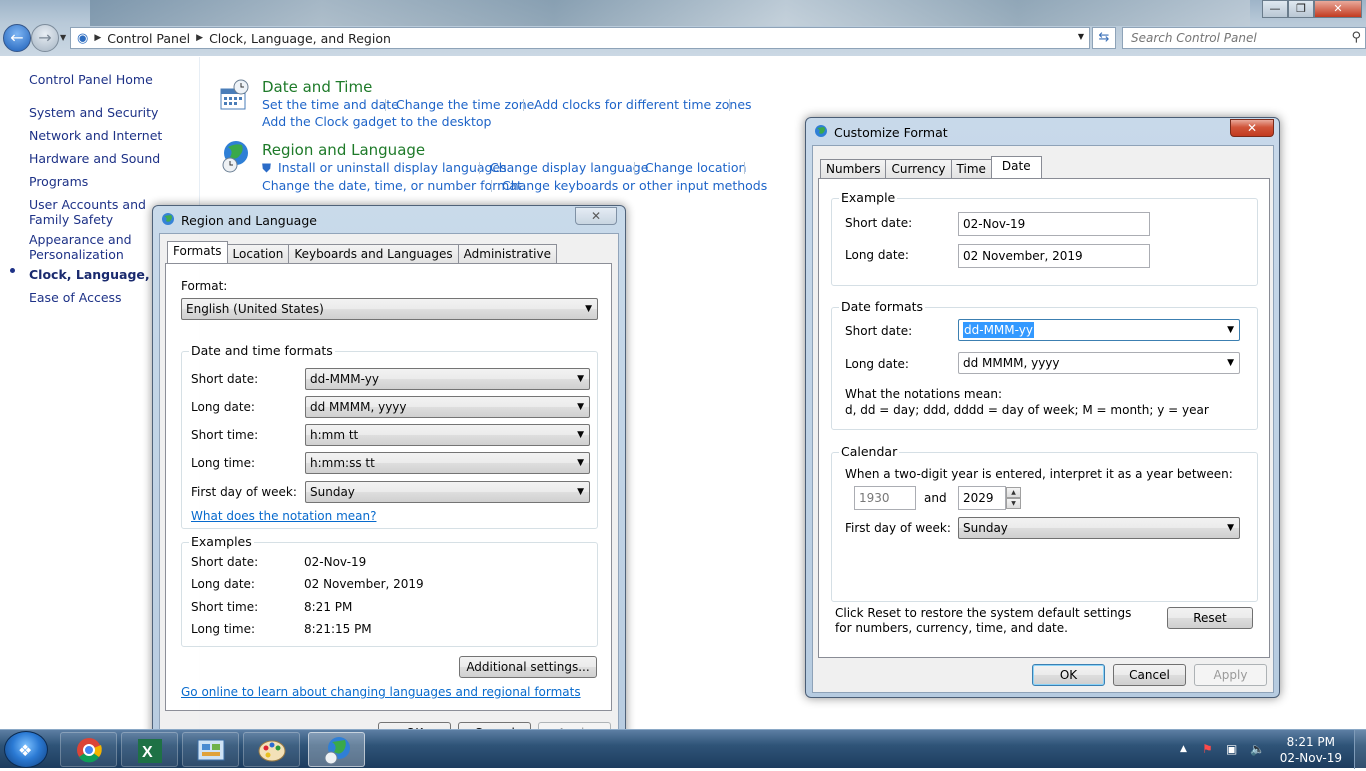  I want to click on taskbar-region-language-button, so click(336, 749).